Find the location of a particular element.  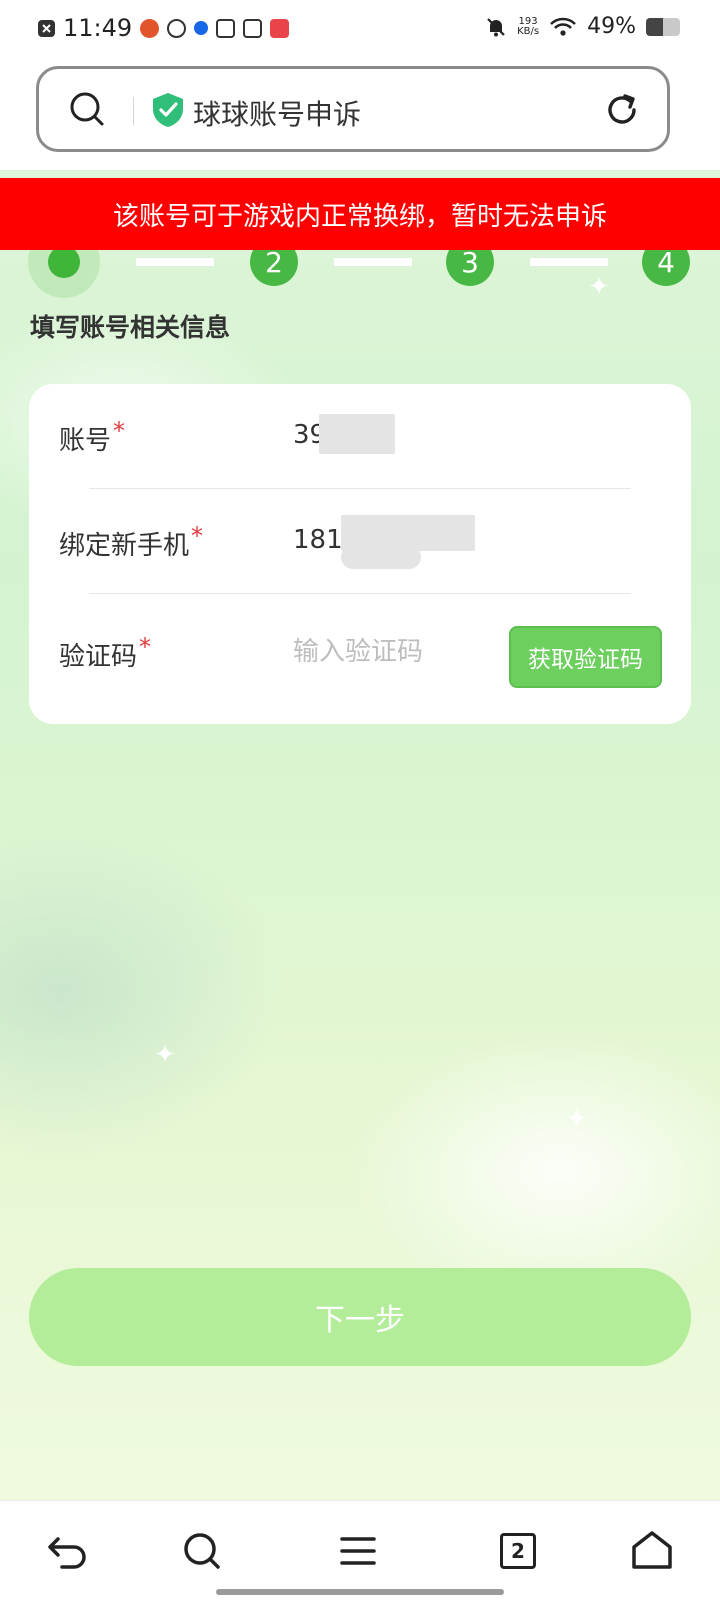

phone-label: 绑定新手机* is located at coordinates (131, 542).